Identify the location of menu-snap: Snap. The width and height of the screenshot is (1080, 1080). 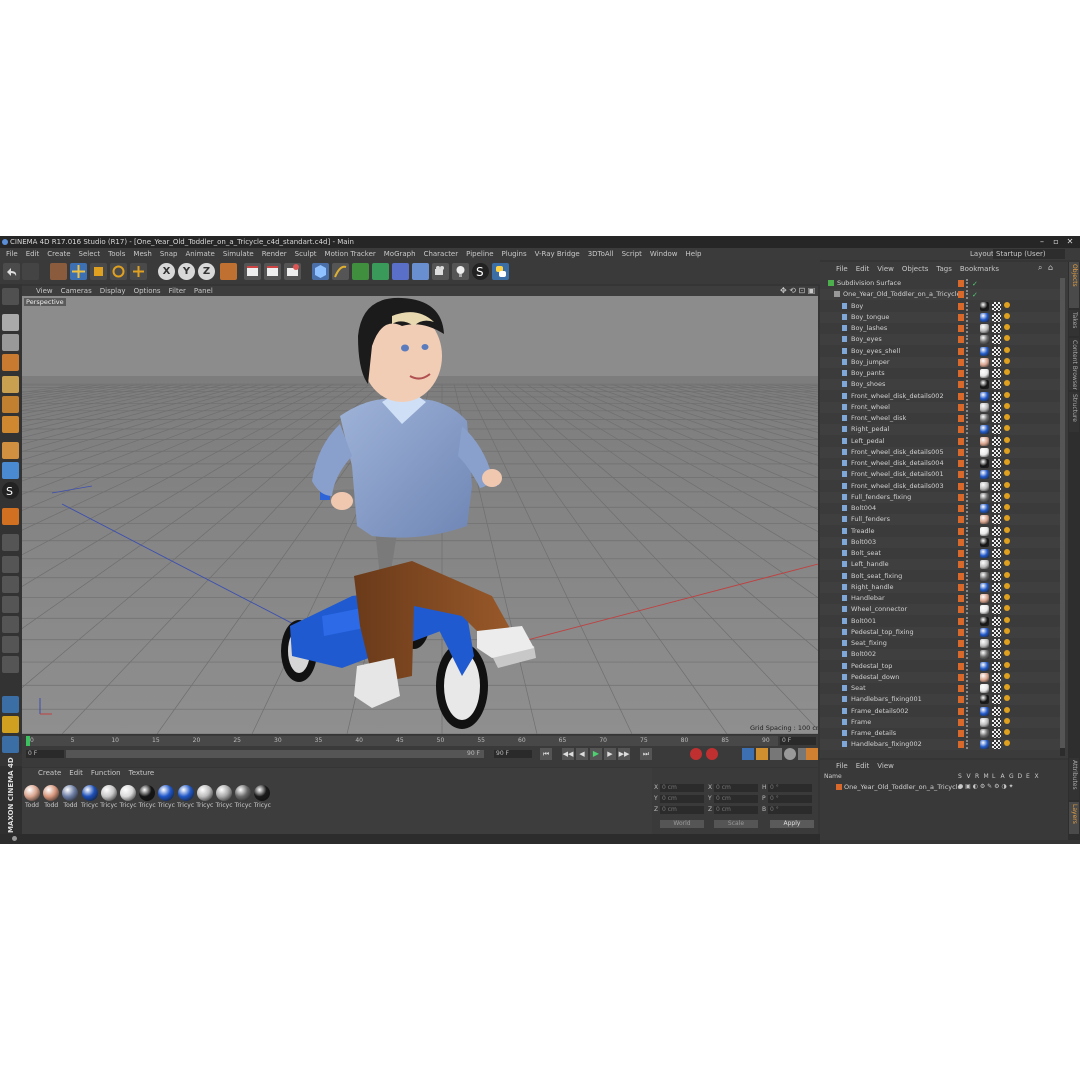
(169, 254).